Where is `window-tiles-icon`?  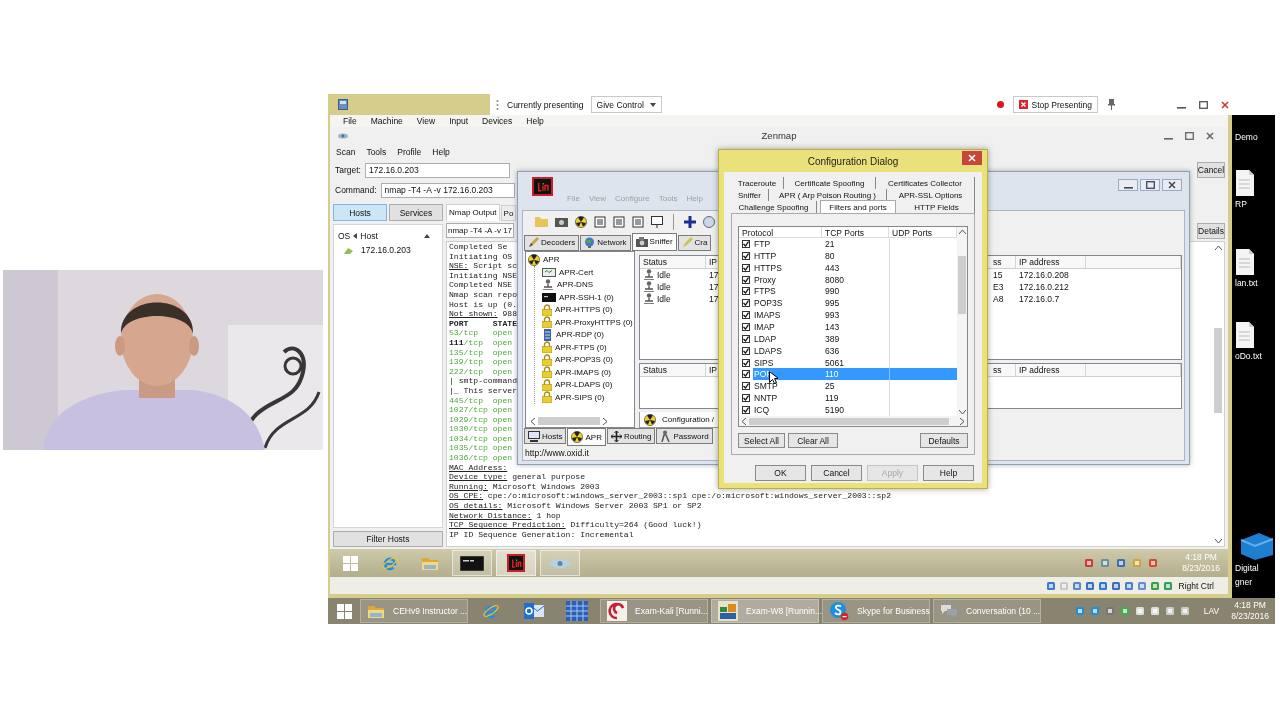 window-tiles-icon is located at coordinates (728, 611).